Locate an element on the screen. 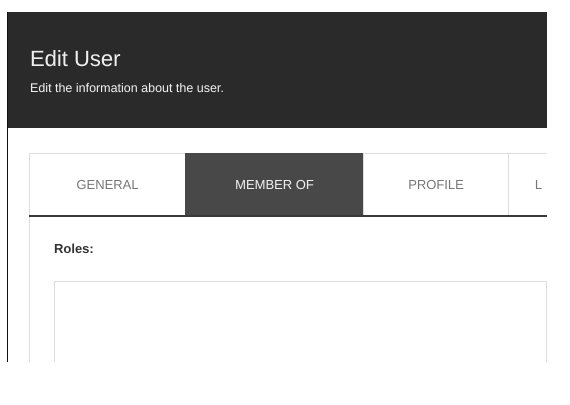  tab: GENERAL is located at coordinates (107, 184).